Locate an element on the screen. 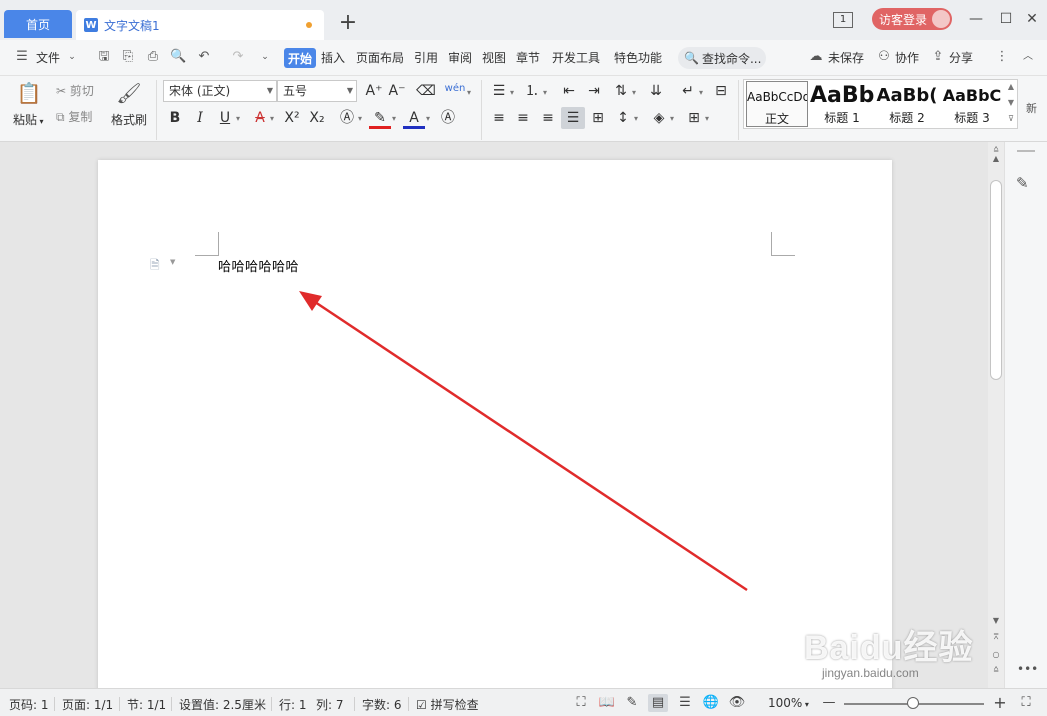 The width and height of the screenshot is (1047, 716). menu-review: 审阅 is located at coordinates (460, 58).